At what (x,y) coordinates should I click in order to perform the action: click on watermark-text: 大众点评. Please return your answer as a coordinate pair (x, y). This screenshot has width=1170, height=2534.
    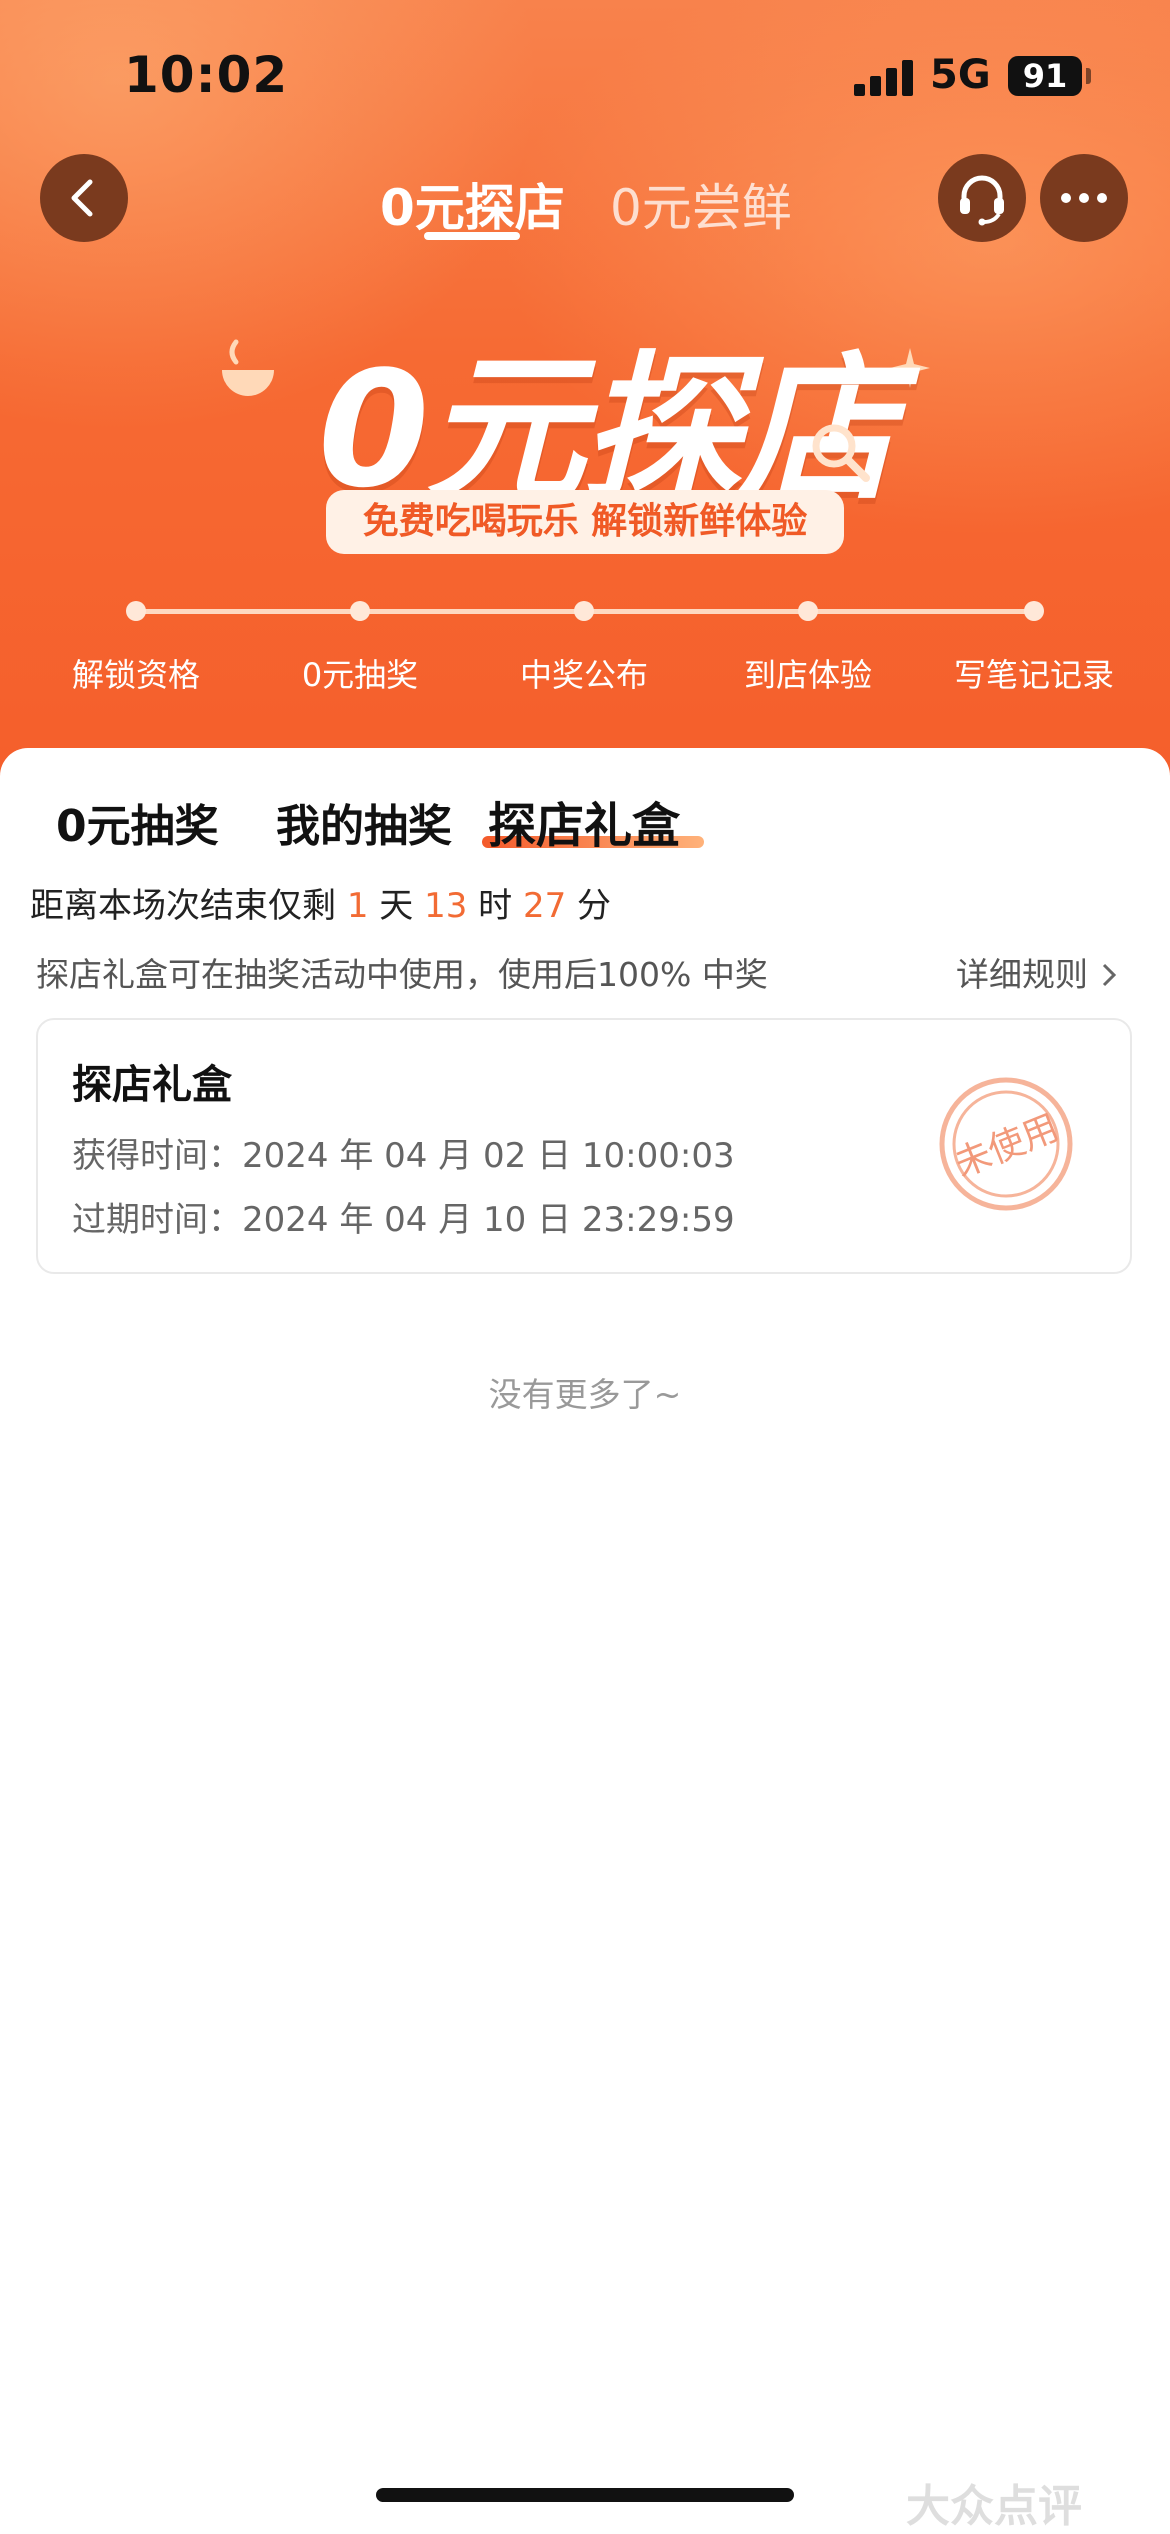
    Looking at the image, I should click on (994, 2506).